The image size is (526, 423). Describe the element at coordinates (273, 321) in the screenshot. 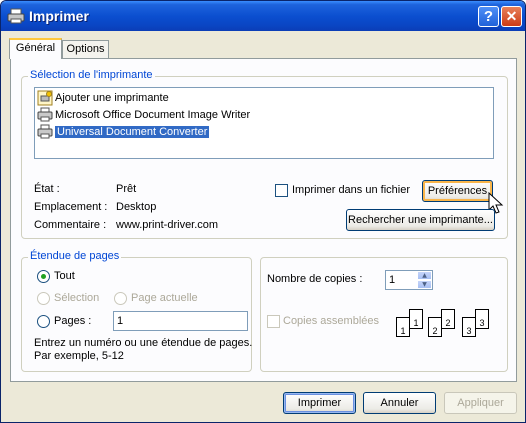

I see `collate-checkbox` at that location.